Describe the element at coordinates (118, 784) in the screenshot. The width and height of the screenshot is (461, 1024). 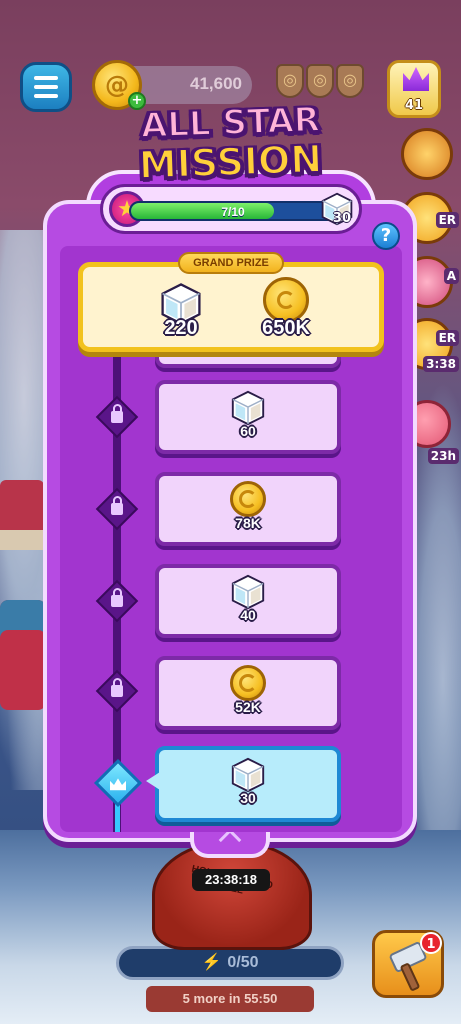
I see `crown-glyph` at that location.